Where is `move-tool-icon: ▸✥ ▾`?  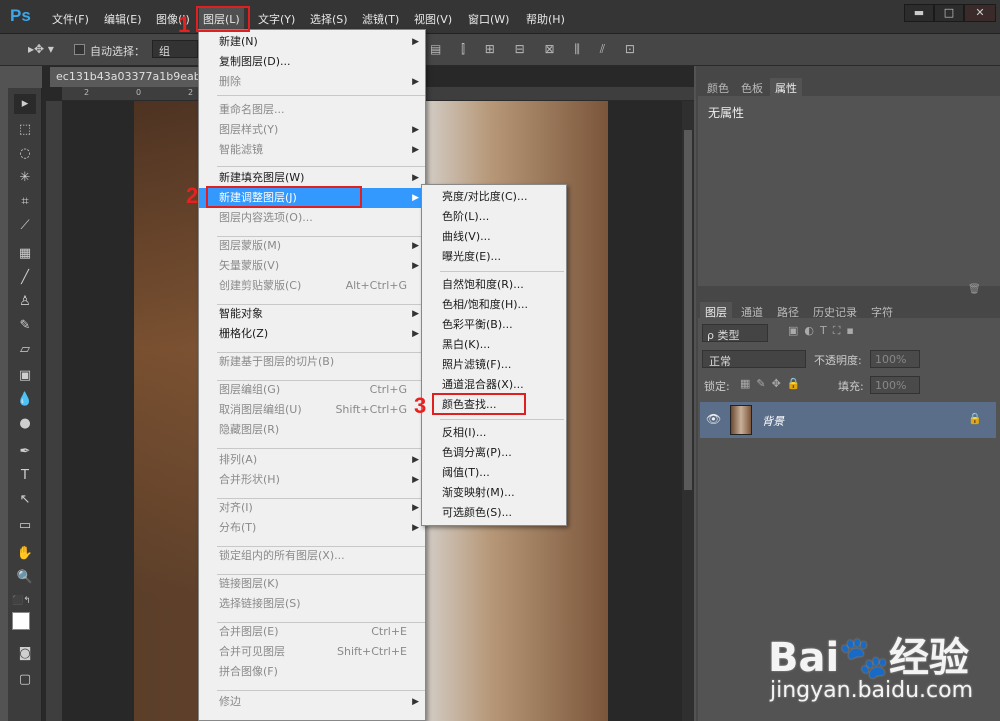 move-tool-icon: ▸✥ ▾ is located at coordinates (41, 49).